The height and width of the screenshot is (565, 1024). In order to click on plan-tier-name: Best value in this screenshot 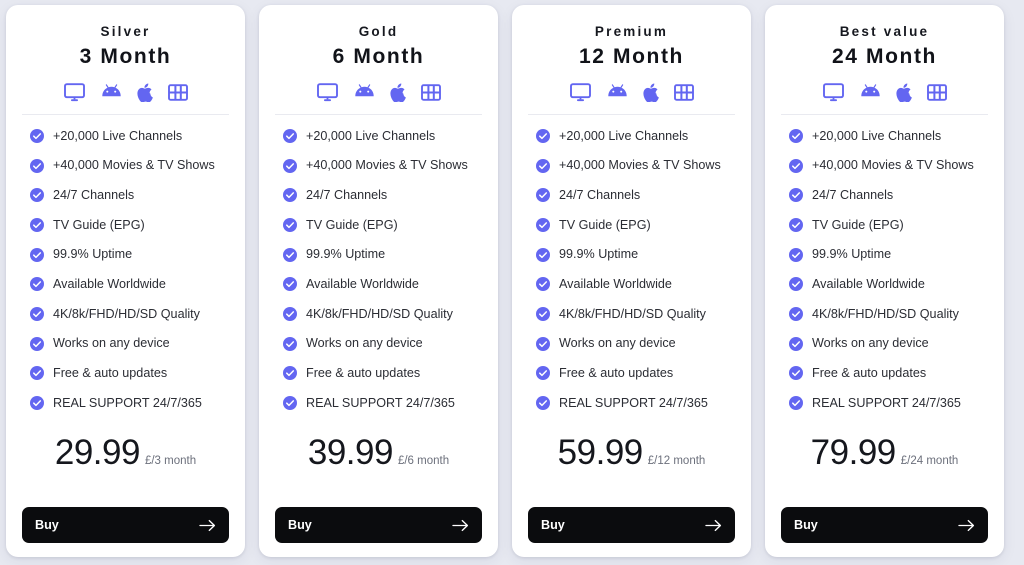, I will do `click(884, 31)`.